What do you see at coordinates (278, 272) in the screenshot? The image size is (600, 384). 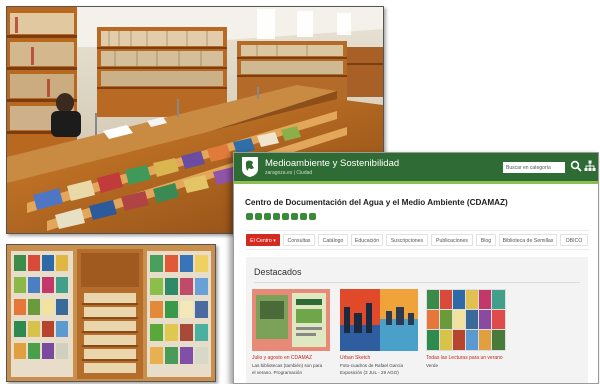 I see `section-title: Destacados` at bounding box center [278, 272].